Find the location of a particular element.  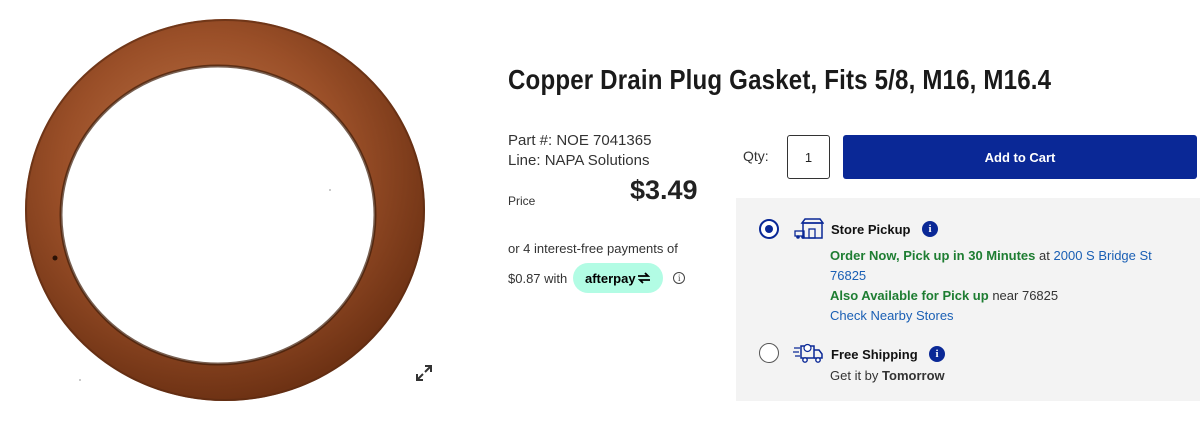

store-pickup-title: Store Pickup is located at coordinates (871, 229).